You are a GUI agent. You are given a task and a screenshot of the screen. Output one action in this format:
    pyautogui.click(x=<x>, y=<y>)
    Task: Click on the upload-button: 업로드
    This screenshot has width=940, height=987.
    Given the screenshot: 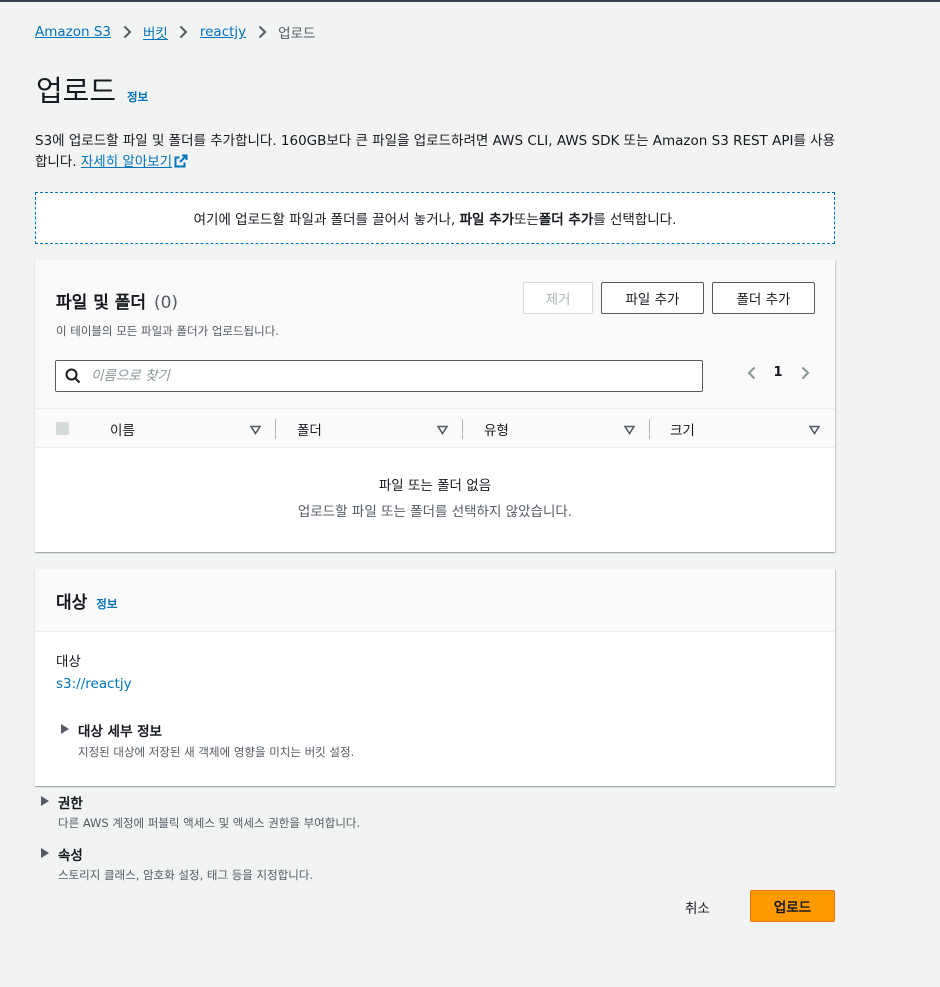 What is the action you would take?
    pyautogui.click(x=792, y=906)
    